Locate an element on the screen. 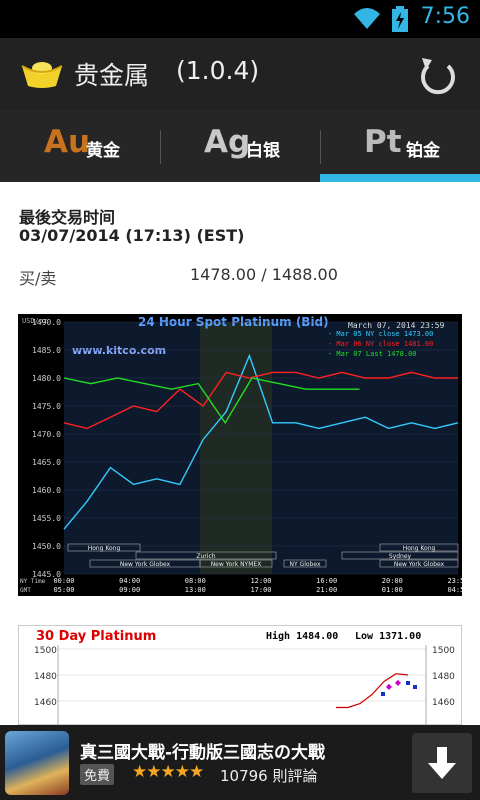  session-label: NY Globex is located at coordinates (305, 564).